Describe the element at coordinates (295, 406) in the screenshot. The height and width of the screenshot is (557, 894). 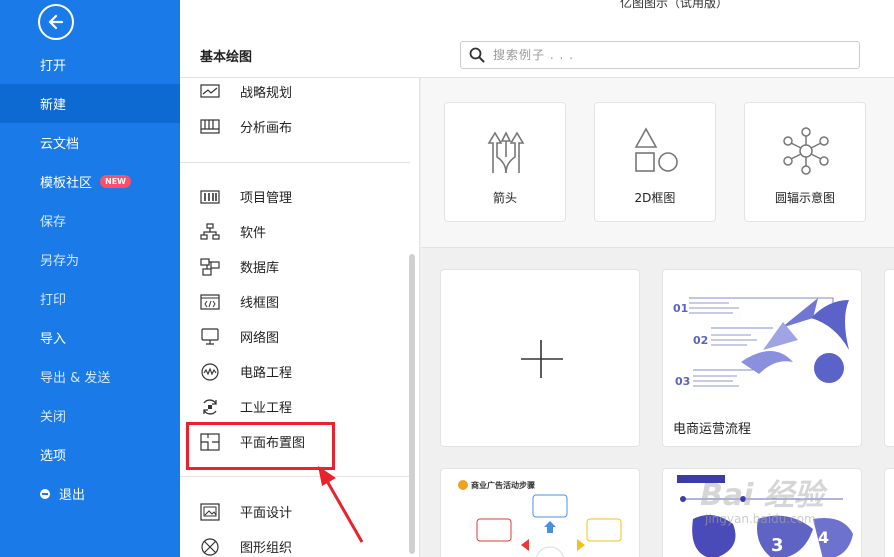
I see `category-industrial: 工业工程` at that location.